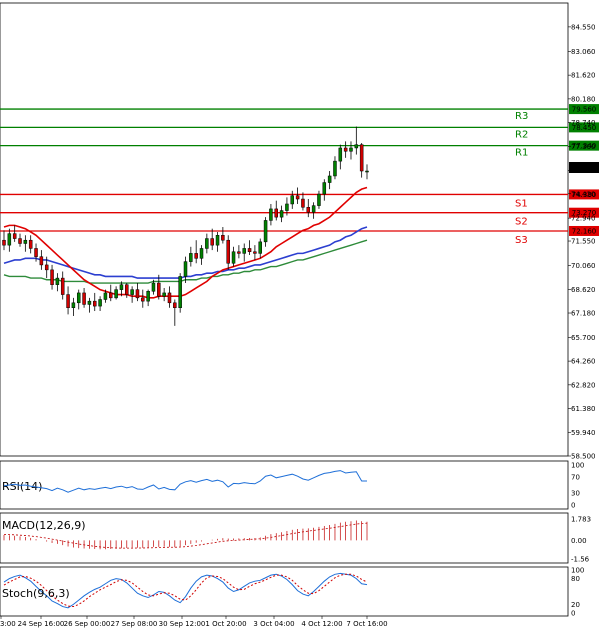 This screenshot has height=632, width=600. What do you see at coordinates (366, 624) in the screenshot?
I see `time-tick-label: 7 Oct 16:00` at bounding box center [366, 624].